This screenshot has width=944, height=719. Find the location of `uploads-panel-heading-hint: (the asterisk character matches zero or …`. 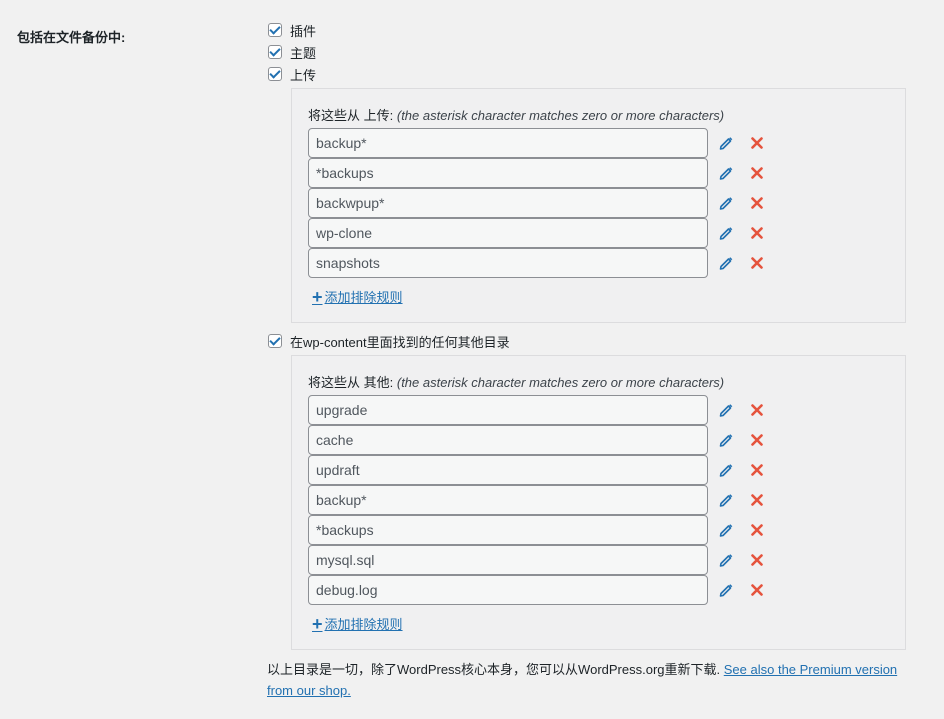

uploads-panel-heading-hint: (the asterisk character matches zero or … is located at coordinates (560, 115).